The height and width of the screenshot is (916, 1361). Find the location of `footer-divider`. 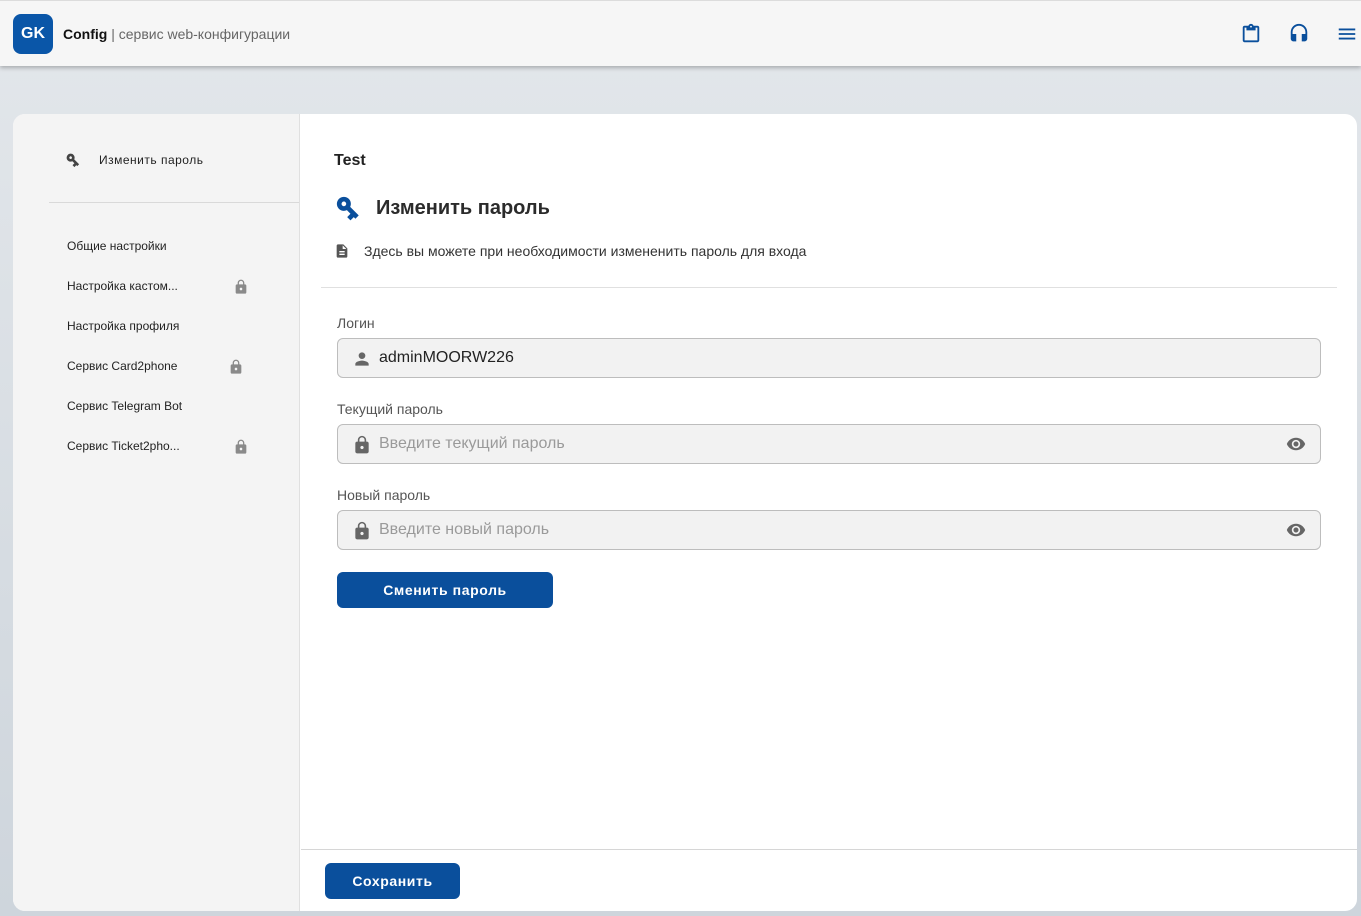

footer-divider is located at coordinates (829, 849).